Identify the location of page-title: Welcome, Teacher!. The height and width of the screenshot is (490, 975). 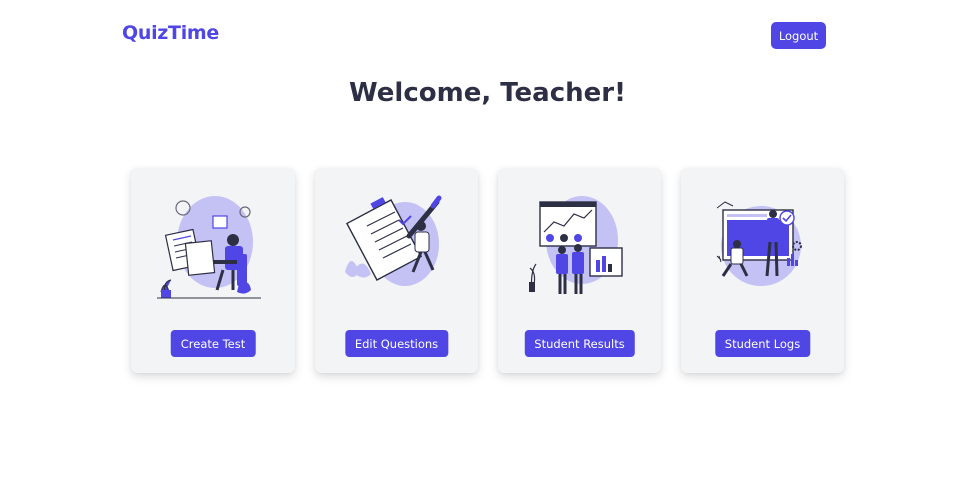
(487, 93).